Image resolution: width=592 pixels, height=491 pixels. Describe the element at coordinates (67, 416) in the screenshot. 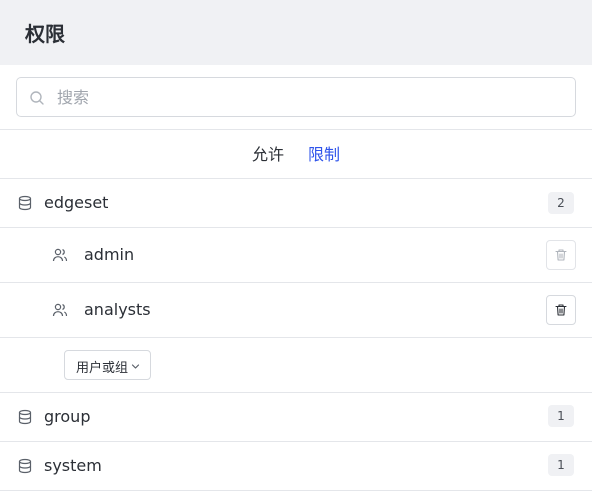

I see `database-name: group` at that location.